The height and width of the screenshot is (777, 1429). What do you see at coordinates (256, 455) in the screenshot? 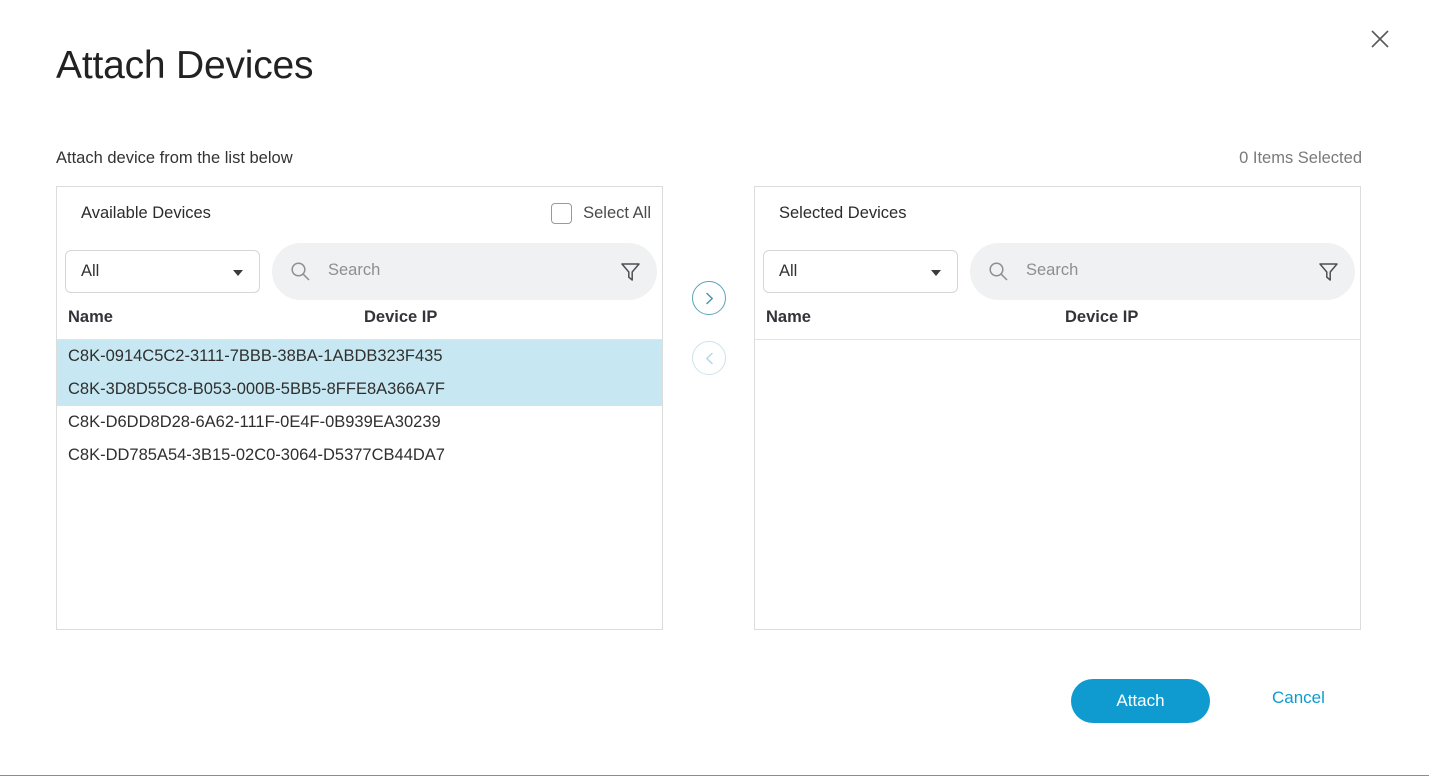
I see `device-name: C8K-DD785A54-3B15-02C0-3064-D5377CB44DA7` at bounding box center [256, 455].